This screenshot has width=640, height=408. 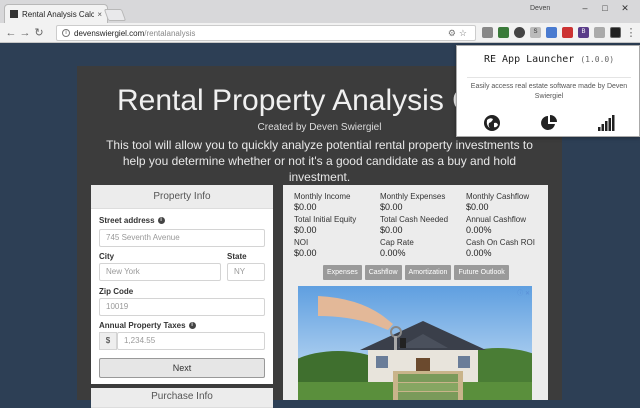 I want to click on favicon-icon, so click(x=14, y=14).